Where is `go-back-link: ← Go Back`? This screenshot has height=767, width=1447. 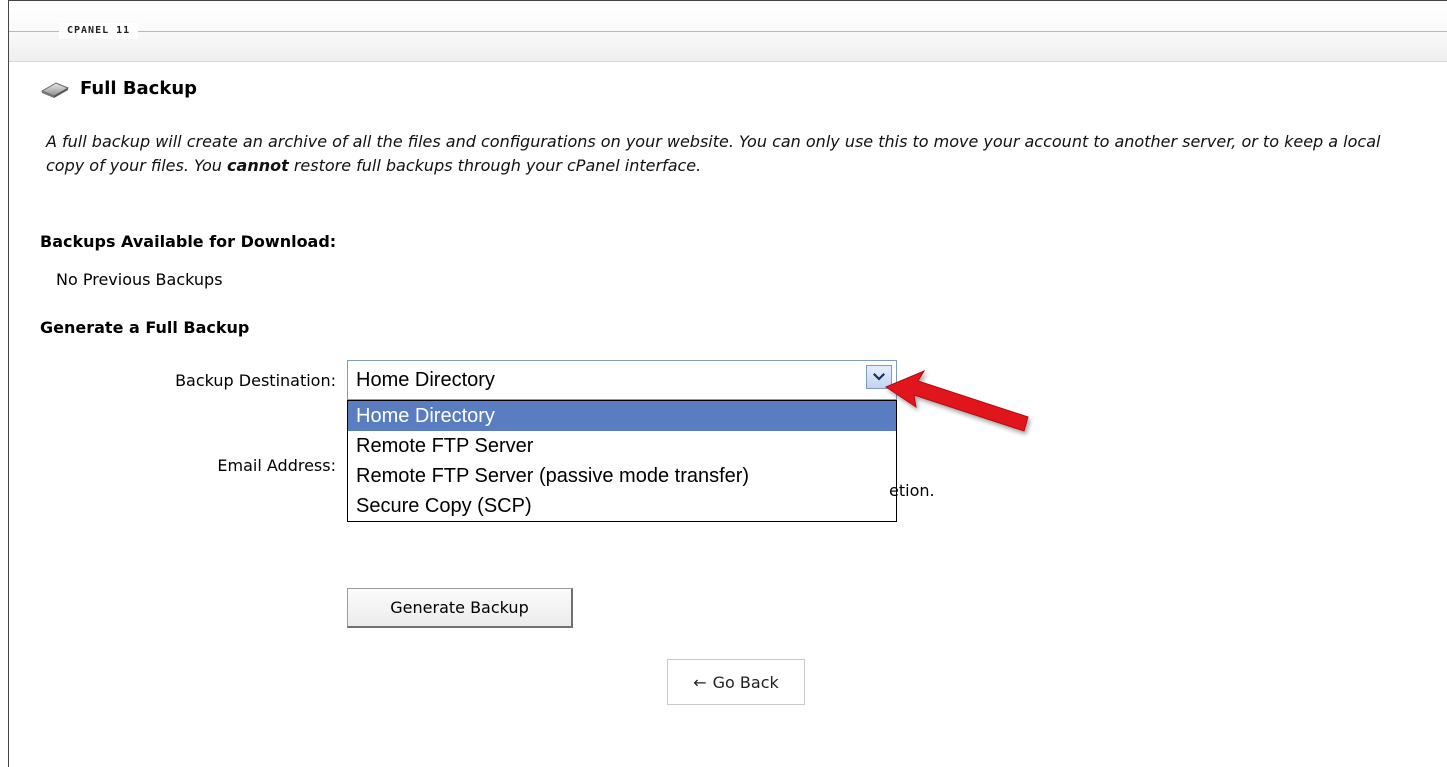 go-back-link: ← Go Back is located at coordinates (736, 682).